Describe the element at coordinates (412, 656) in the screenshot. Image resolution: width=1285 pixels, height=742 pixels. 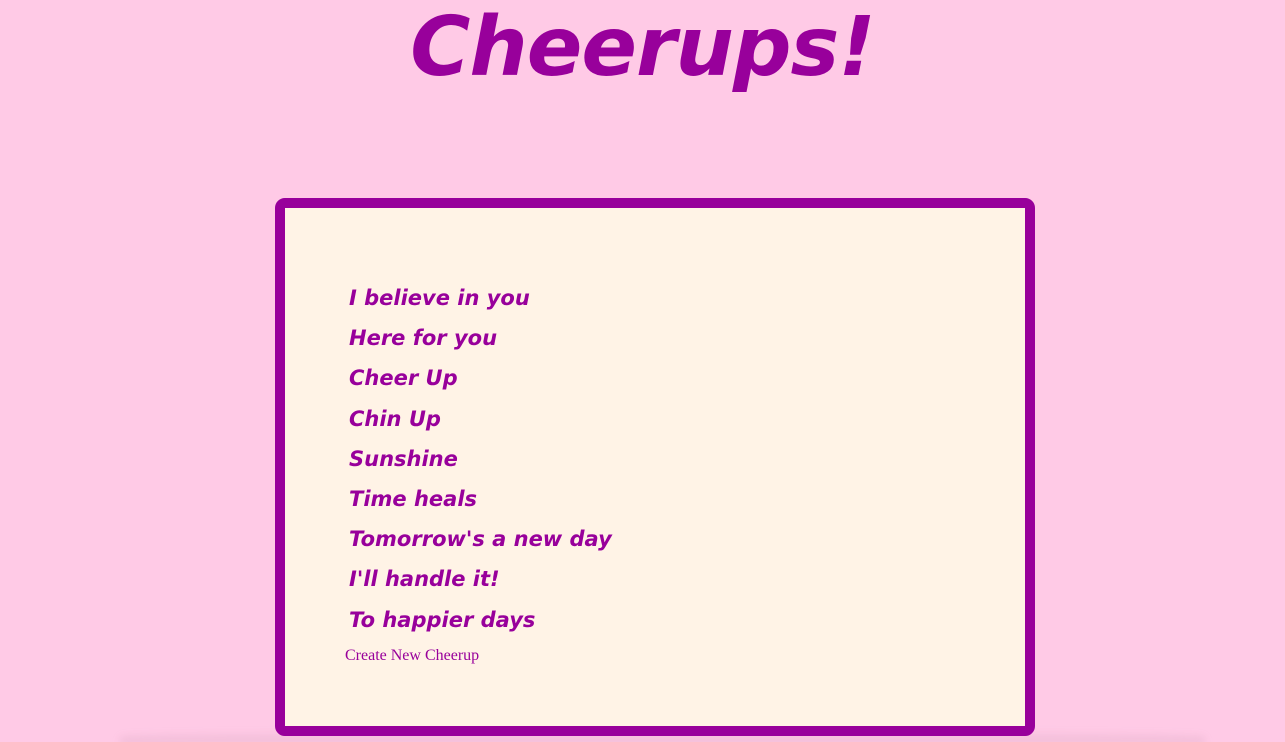
I see `create-new-cheerup-link: Create New Cheerup` at that location.